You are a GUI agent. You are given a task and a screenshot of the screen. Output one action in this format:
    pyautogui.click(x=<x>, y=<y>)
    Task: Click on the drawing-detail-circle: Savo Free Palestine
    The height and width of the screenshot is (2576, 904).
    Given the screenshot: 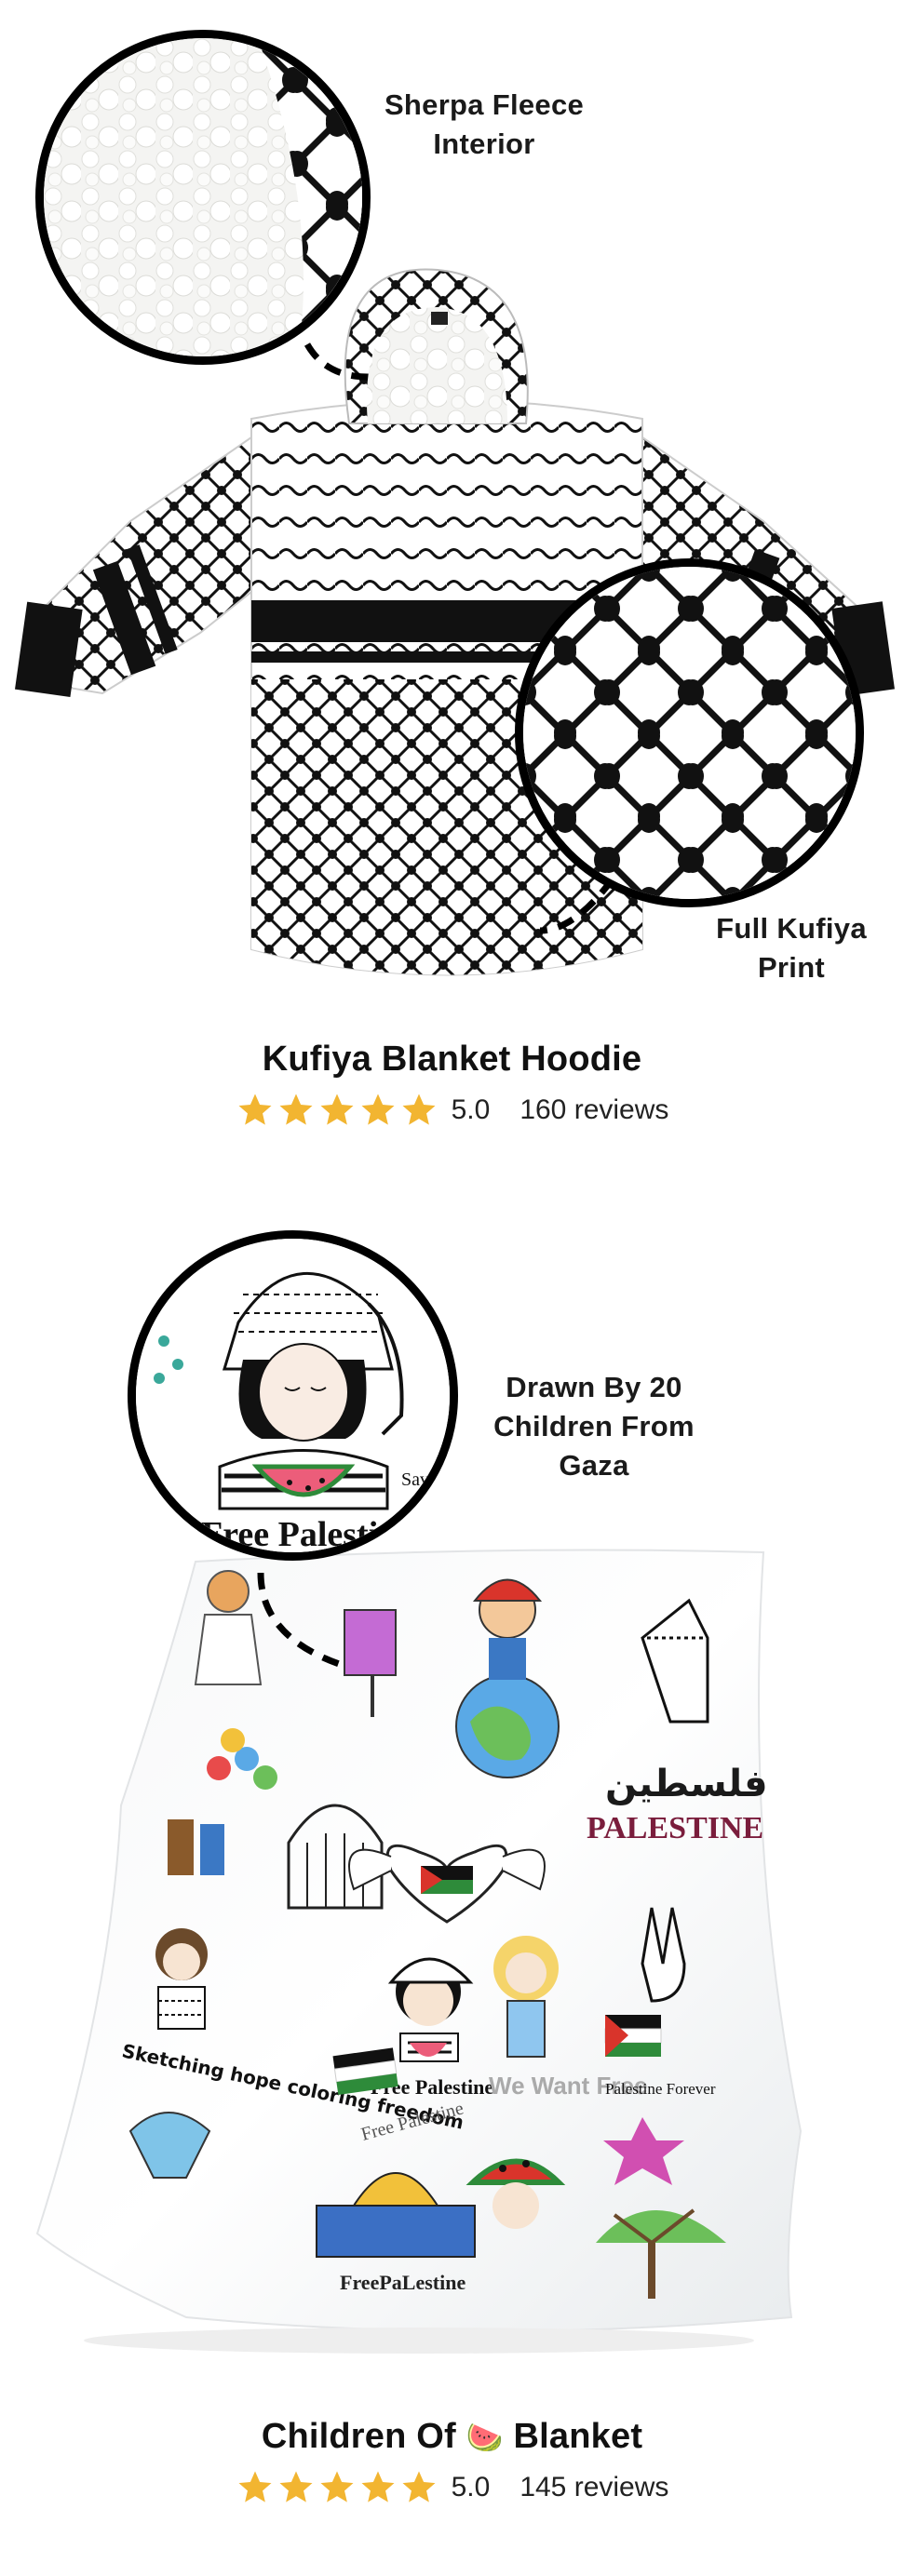 What is the action you would take?
    pyautogui.click(x=293, y=1395)
    